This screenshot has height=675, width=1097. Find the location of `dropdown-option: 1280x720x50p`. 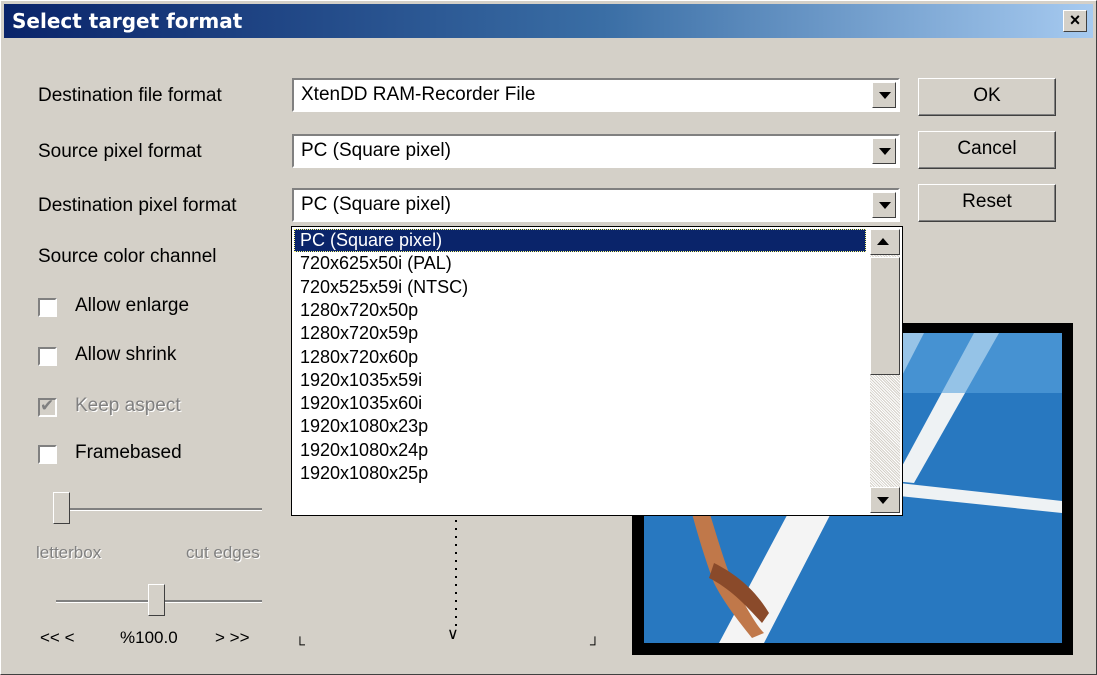

dropdown-option: 1280x720x50p is located at coordinates (580, 310).